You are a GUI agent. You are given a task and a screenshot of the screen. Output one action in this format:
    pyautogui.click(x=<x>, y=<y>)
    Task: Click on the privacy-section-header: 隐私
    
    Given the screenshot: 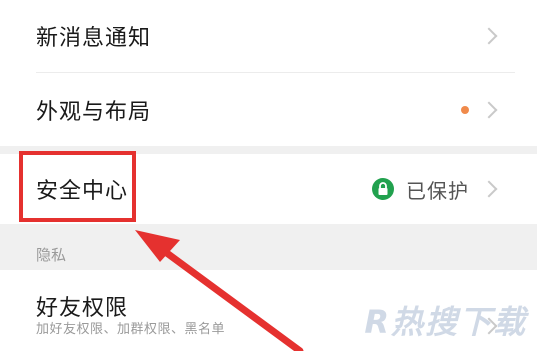 What is the action you would take?
    pyautogui.click(x=51, y=255)
    